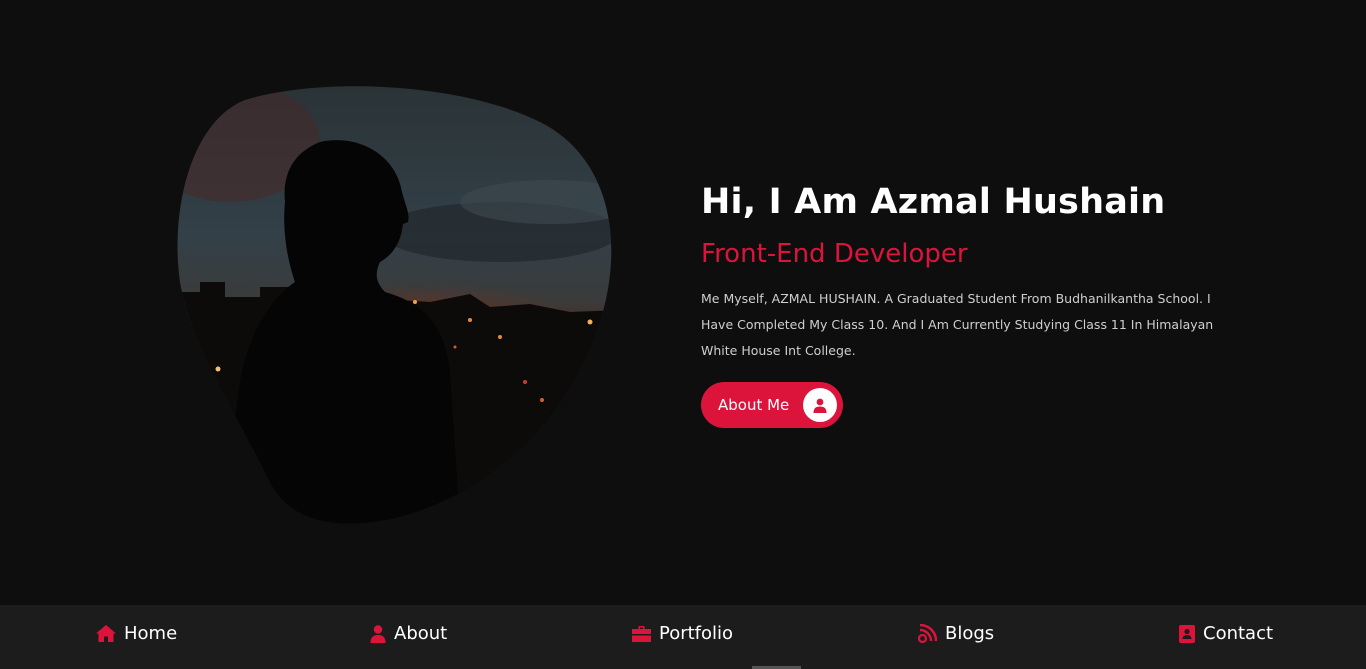 This screenshot has width=1366, height=669. What do you see at coordinates (933, 202) in the screenshot?
I see `hero-heading: Hi, I Am Azmal Hushain` at bounding box center [933, 202].